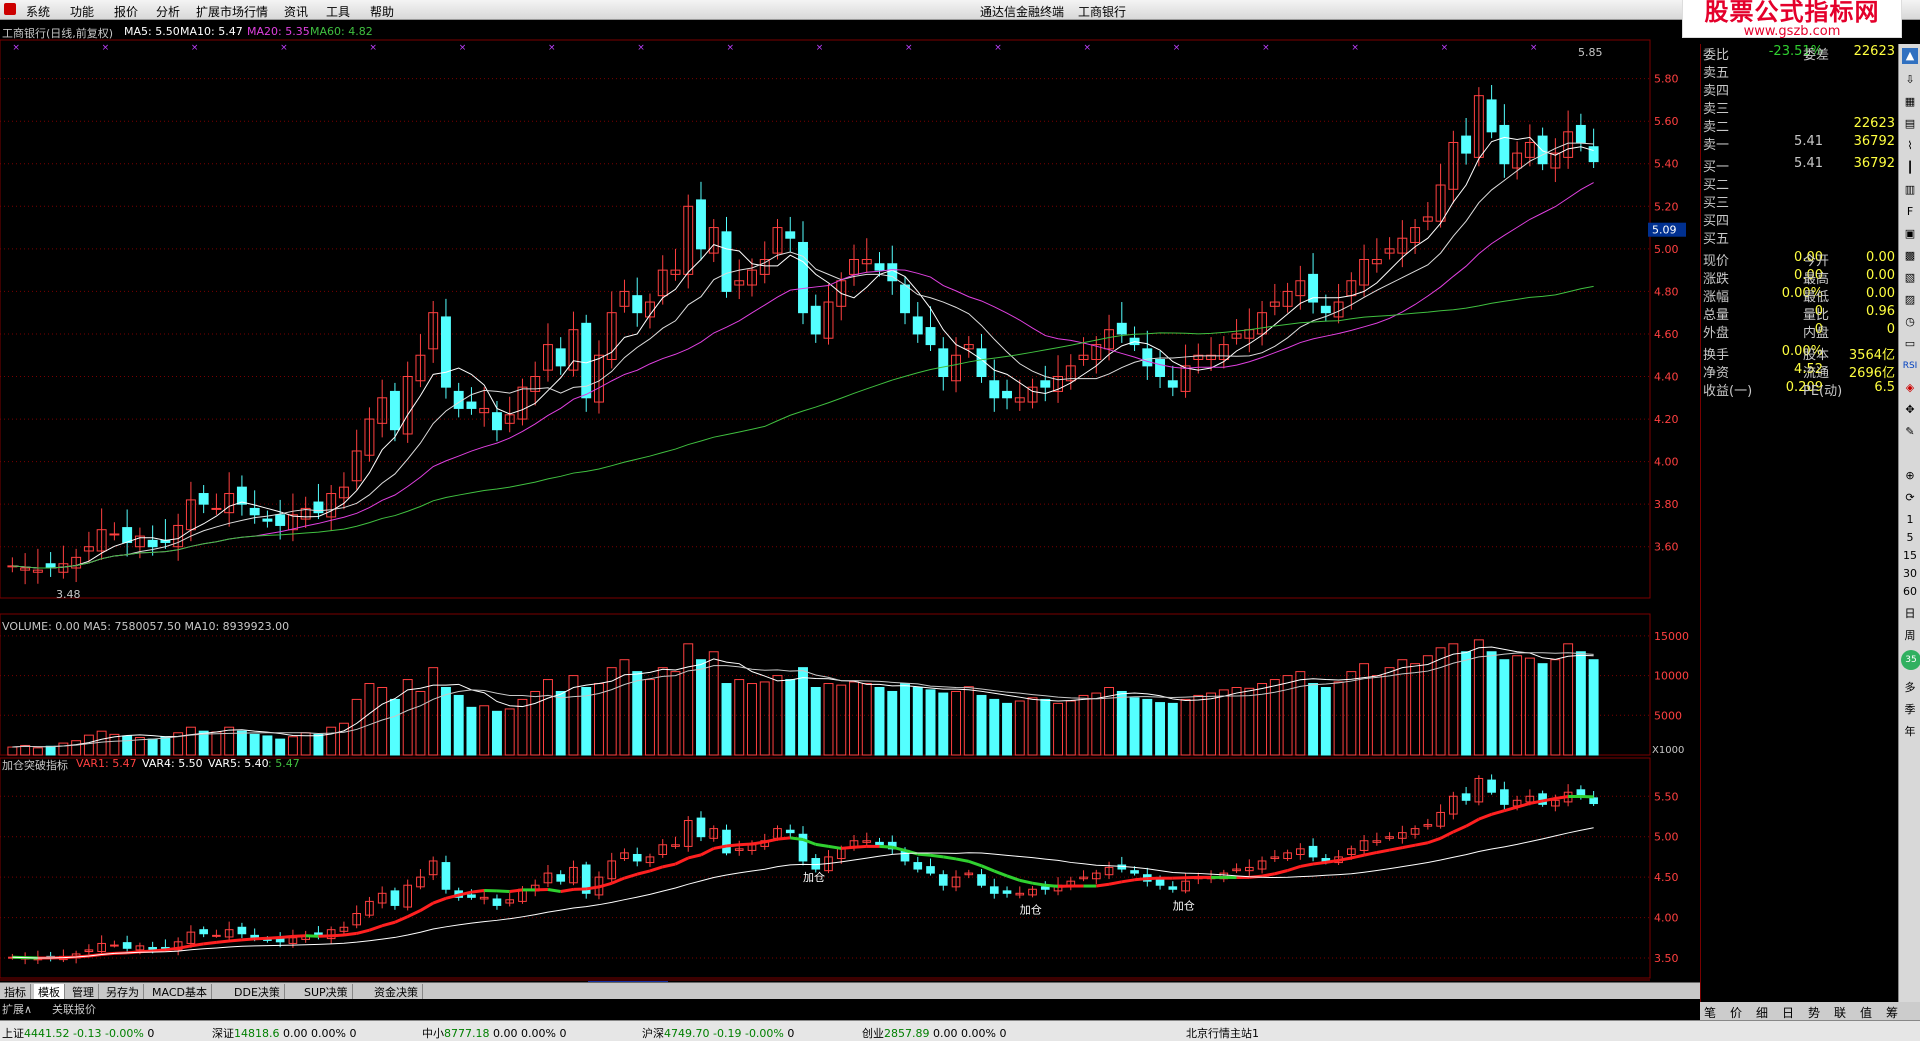 This screenshot has height=1041, width=1920. I want to click on right-tab-0: 笔, so click(1710, 1012).